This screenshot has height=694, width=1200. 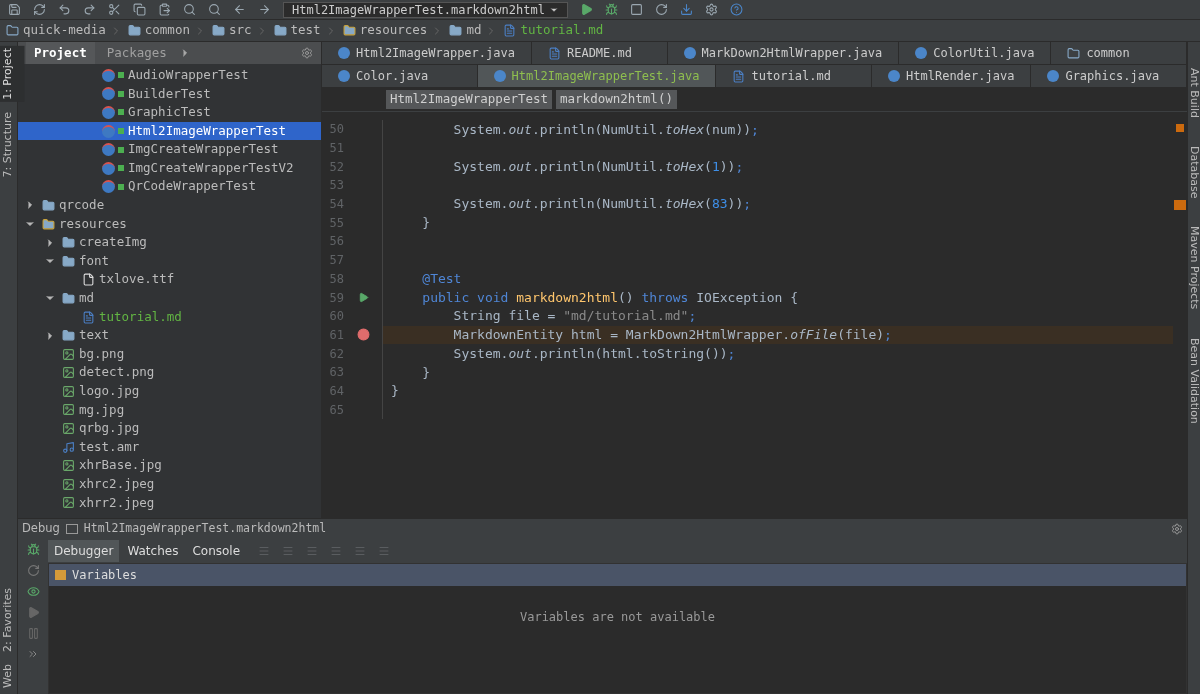 I want to click on tree-item: test.amr, so click(x=109, y=447).